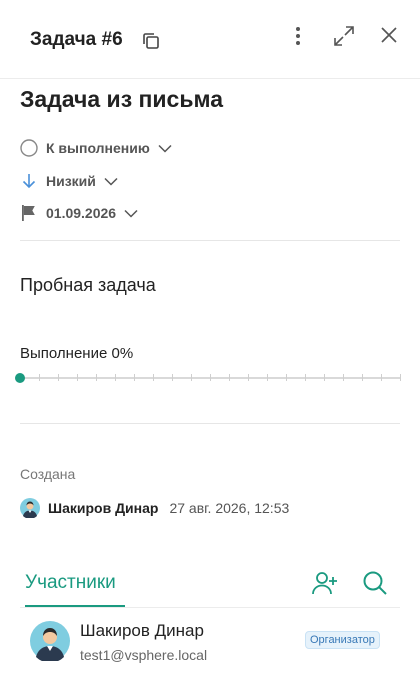 This screenshot has height=680, width=420. I want to click on add-user-icon, so click(325, 583).